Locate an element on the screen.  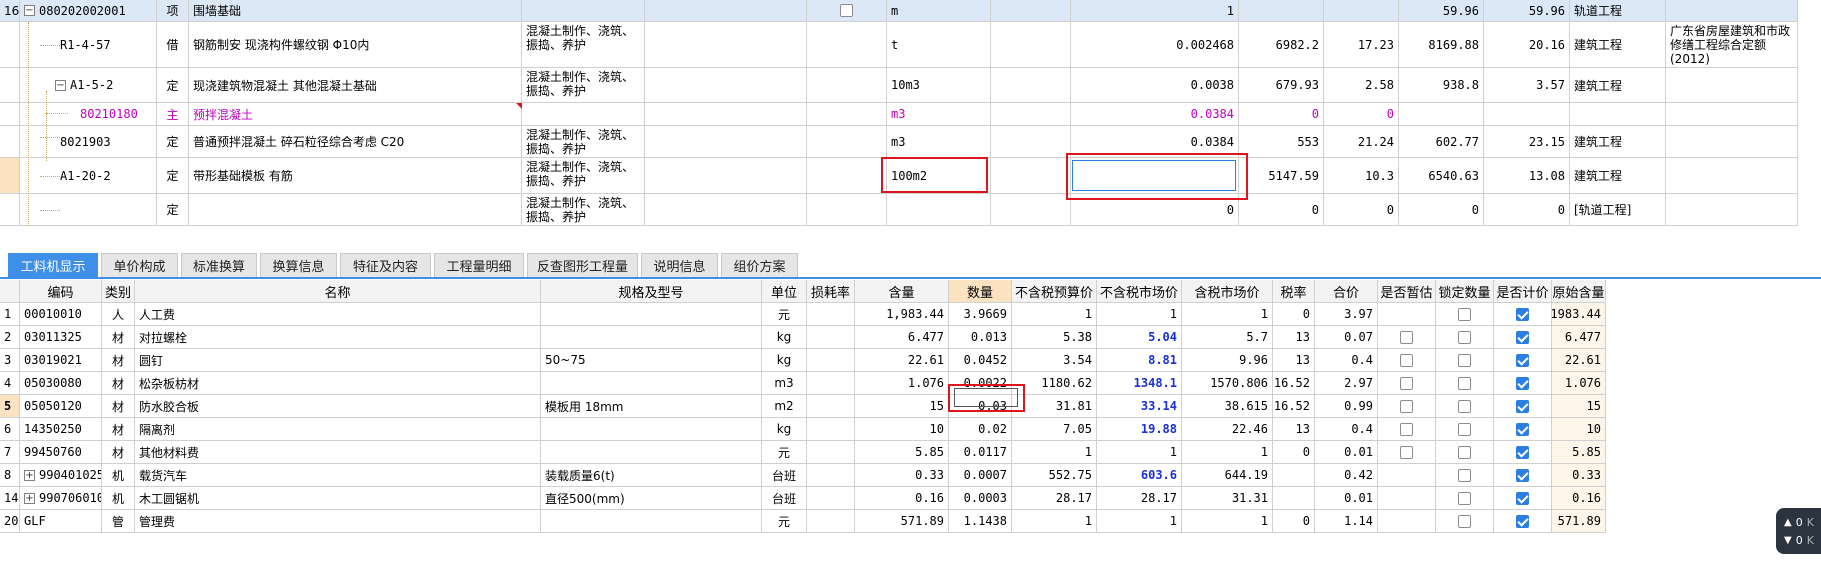
cell-feature: 混凝土制作、浇筑、振捣、养护 is located at coordinates (583, 85).